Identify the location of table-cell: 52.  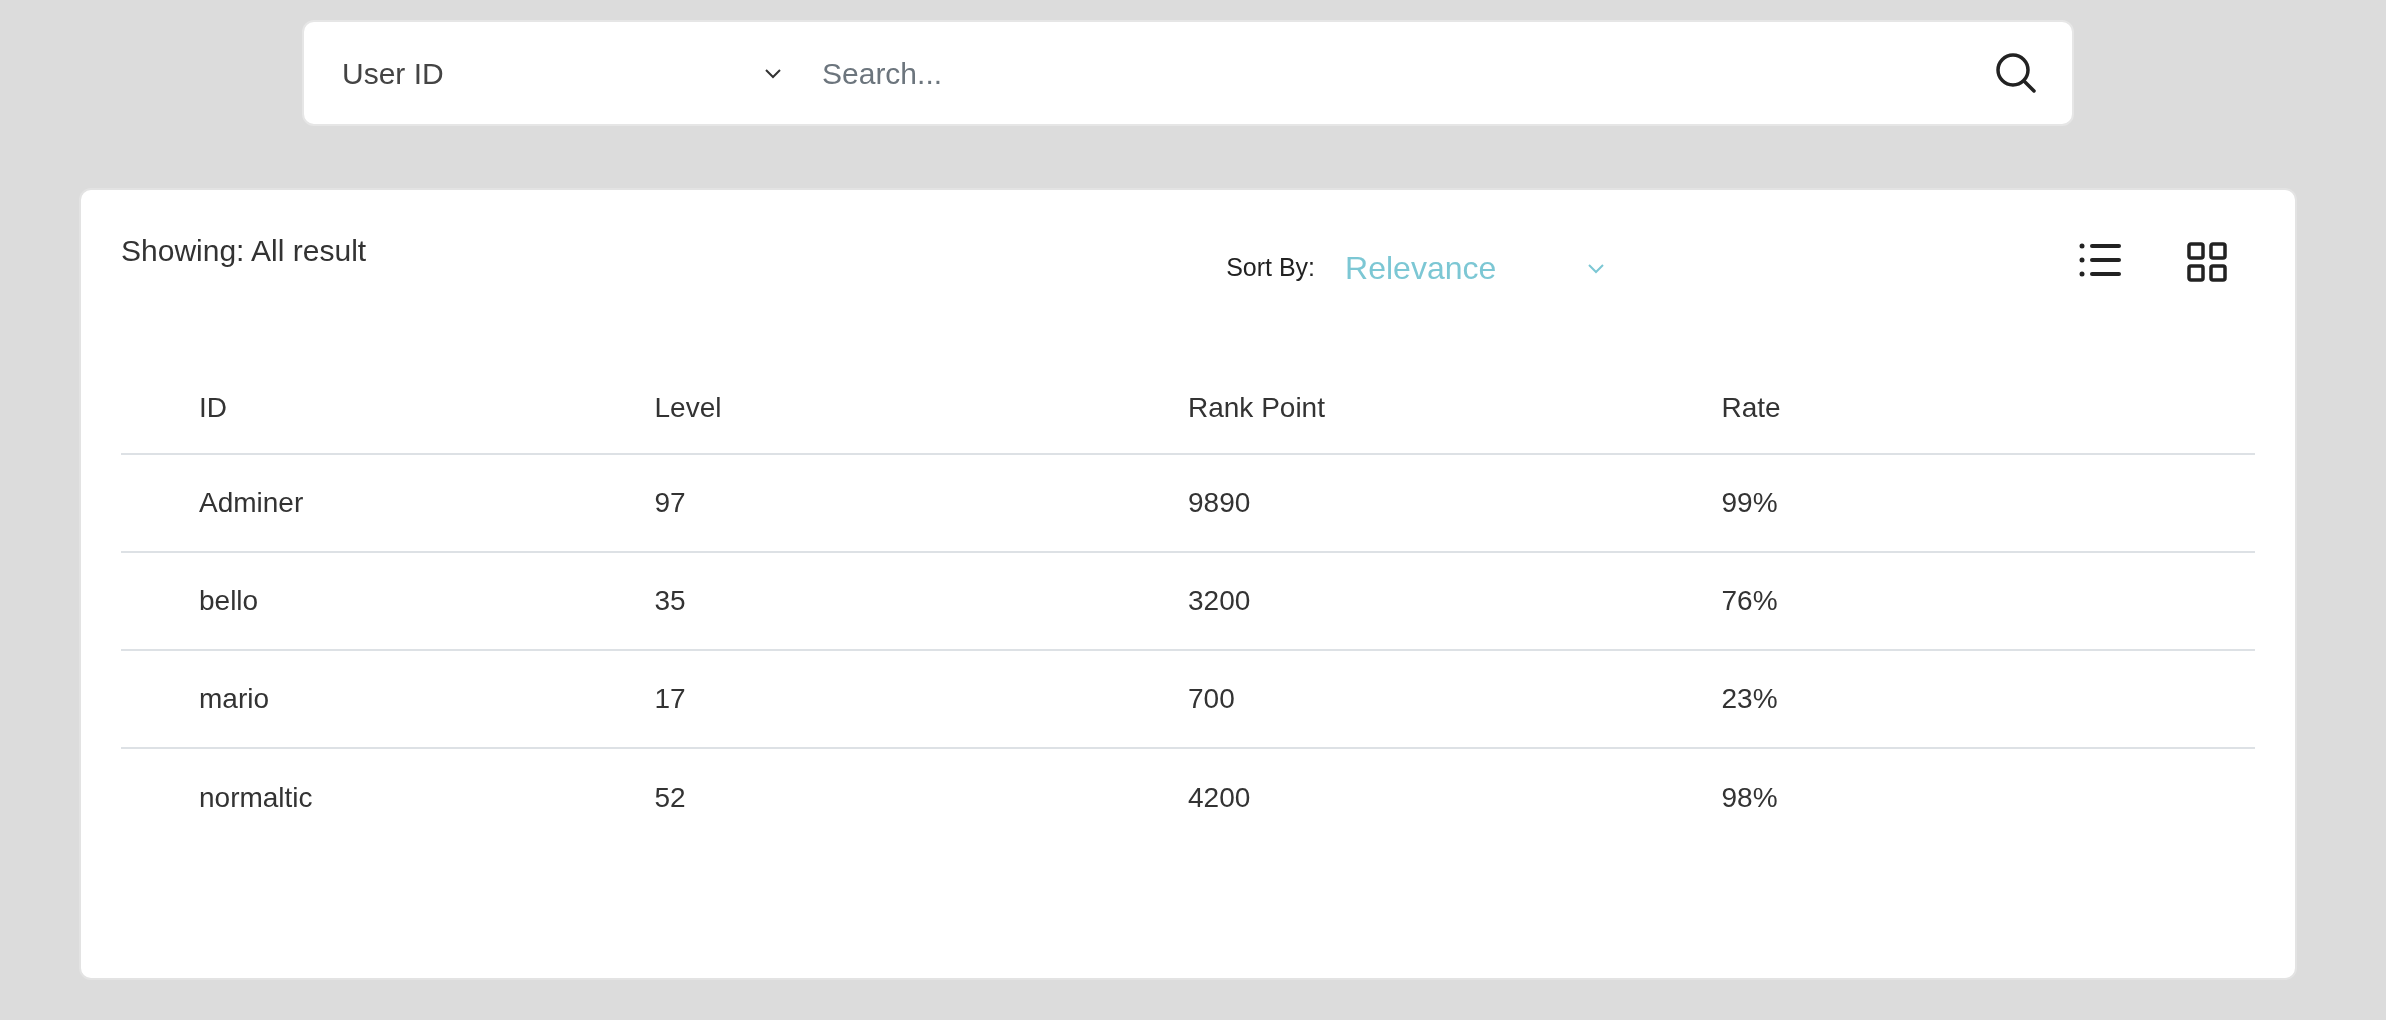
(921, 797).